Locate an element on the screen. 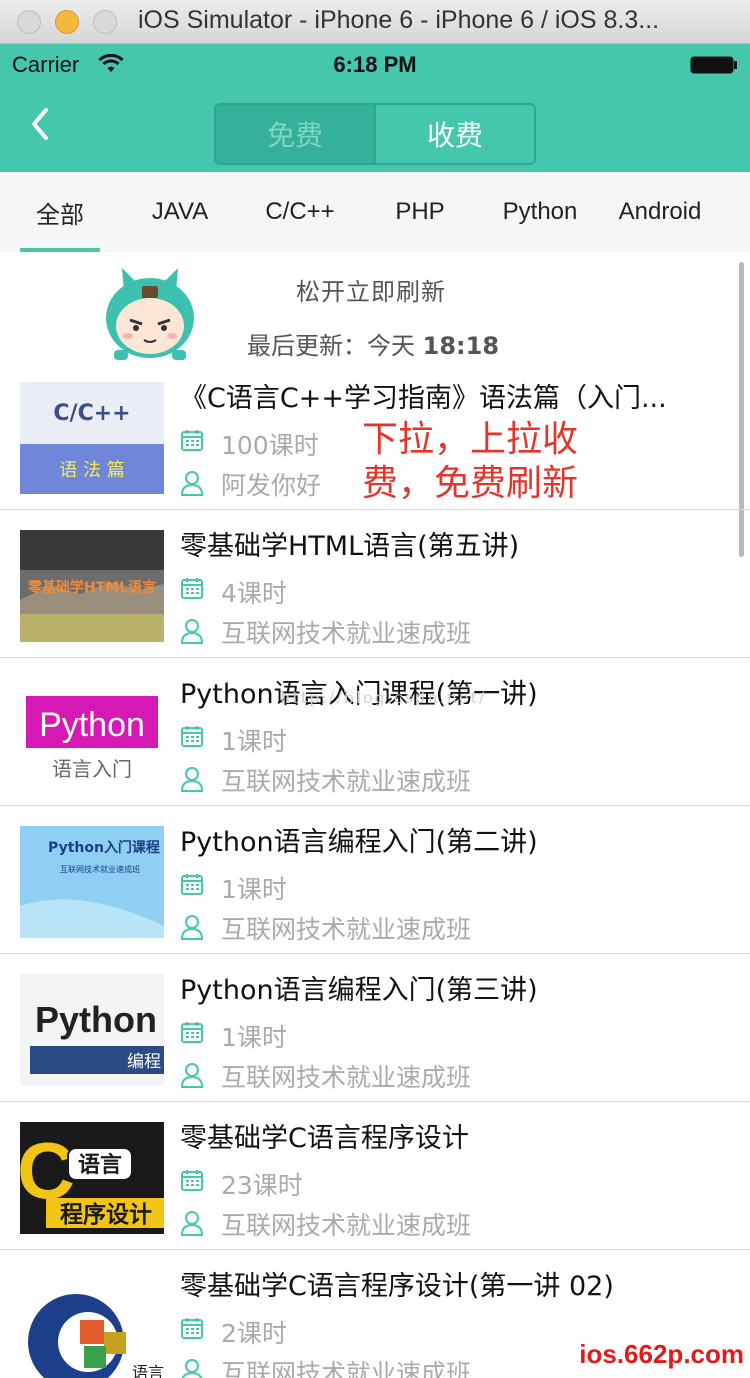  price-segmented-control: 免费 收费 is located at coordinates (375, 134).